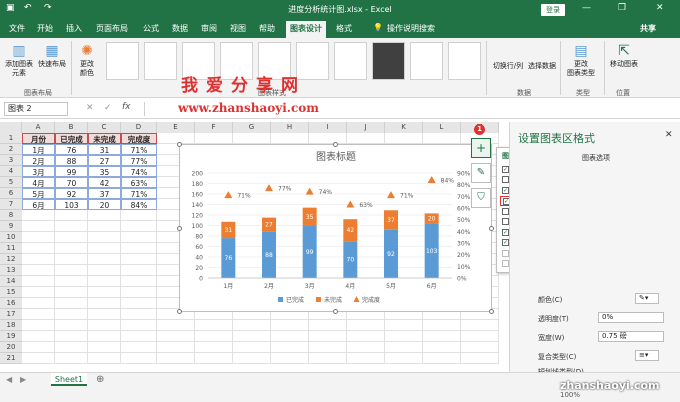  I want to click on row-header-12: 12, so click(11, 259).